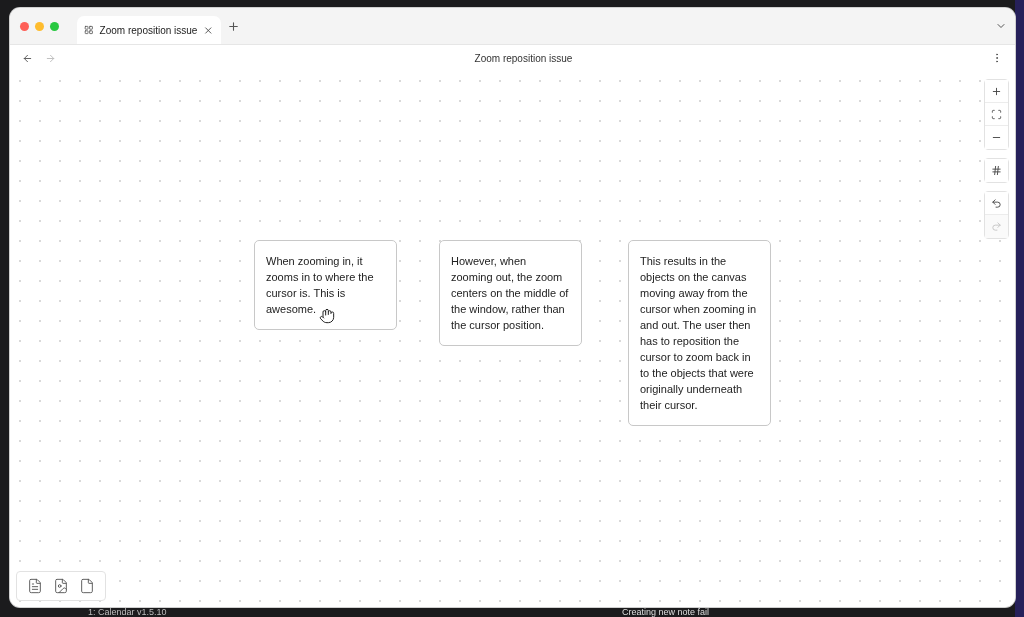 Image resolution: width=1024 pixels, height=617 pixels. What do you see at coordinates (666, 612) in the screenshot?
I see `background-window-text: Creating new note fail` at bounding box center [666, 612].